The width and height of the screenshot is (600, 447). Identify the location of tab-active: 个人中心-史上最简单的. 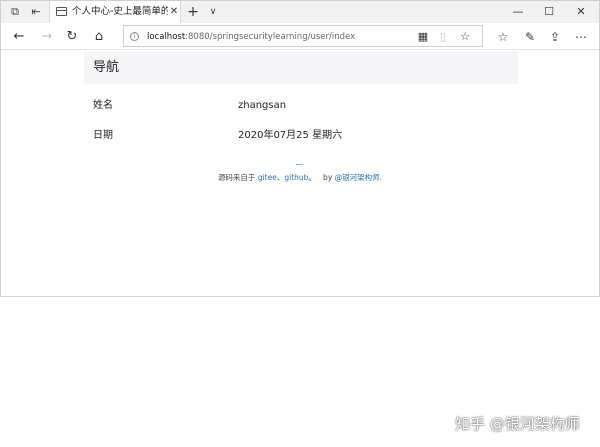
(115, 12).